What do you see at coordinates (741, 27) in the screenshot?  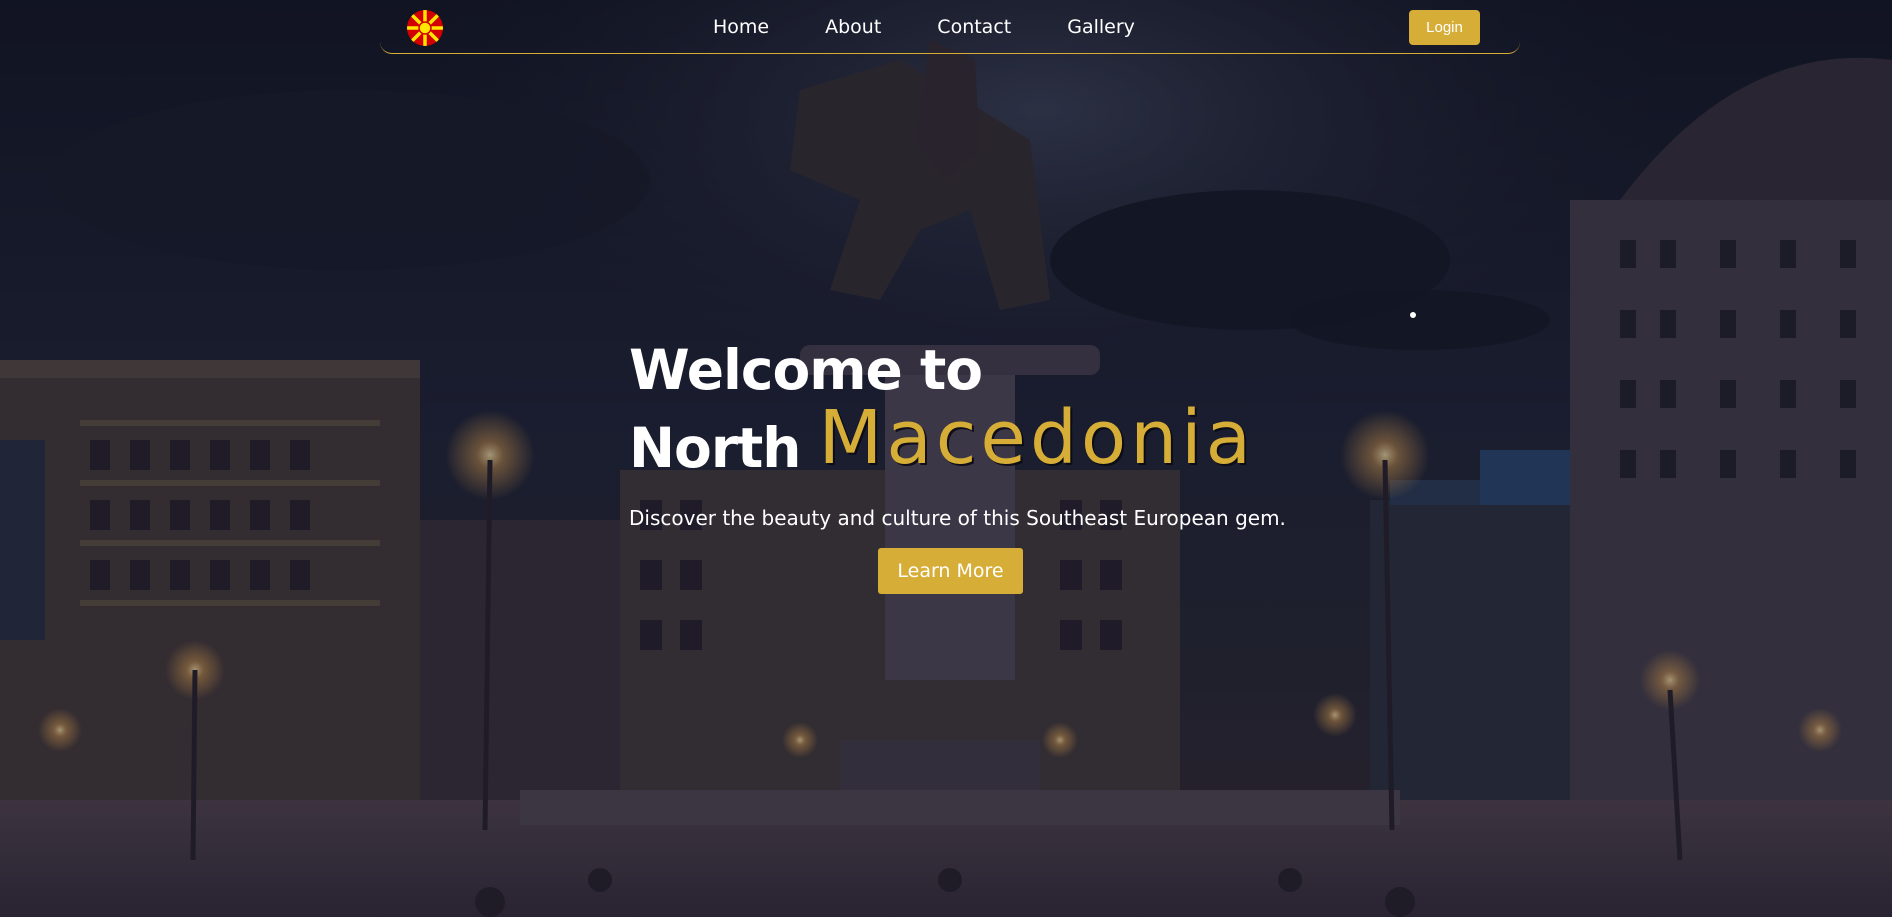 I see `nav-link-home: Home` at bounding box center [741, 27].